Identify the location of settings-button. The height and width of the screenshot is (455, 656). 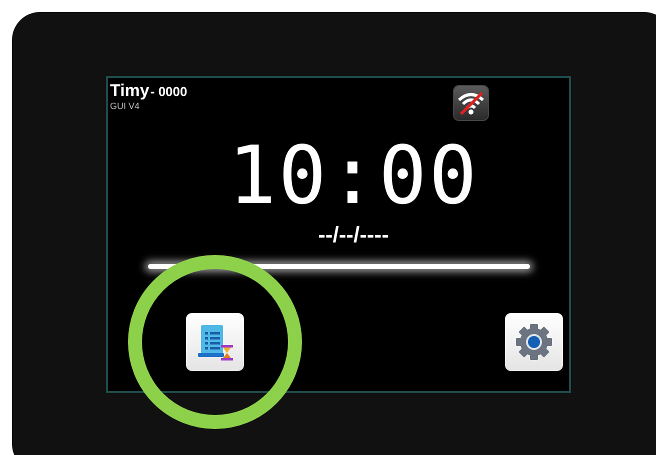
(534, 342).